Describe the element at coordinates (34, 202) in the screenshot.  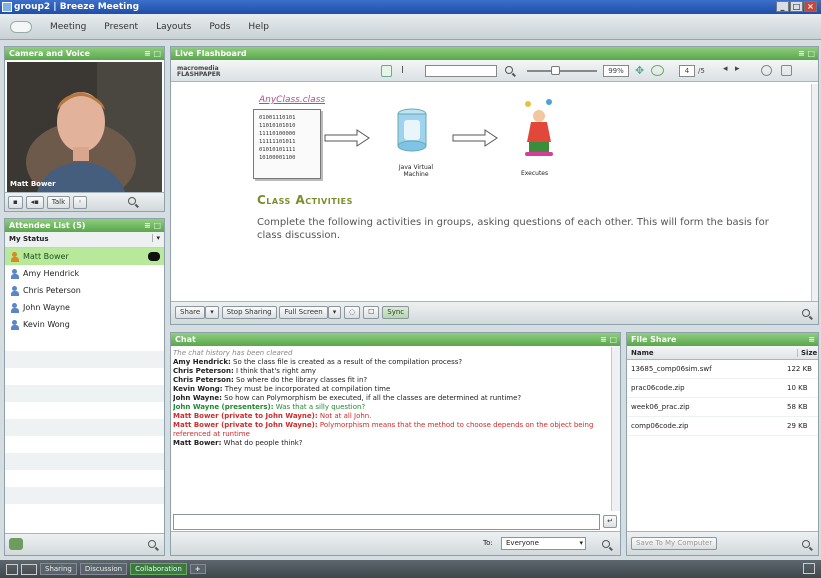
I see `mic-button: ◂▪` at that location.